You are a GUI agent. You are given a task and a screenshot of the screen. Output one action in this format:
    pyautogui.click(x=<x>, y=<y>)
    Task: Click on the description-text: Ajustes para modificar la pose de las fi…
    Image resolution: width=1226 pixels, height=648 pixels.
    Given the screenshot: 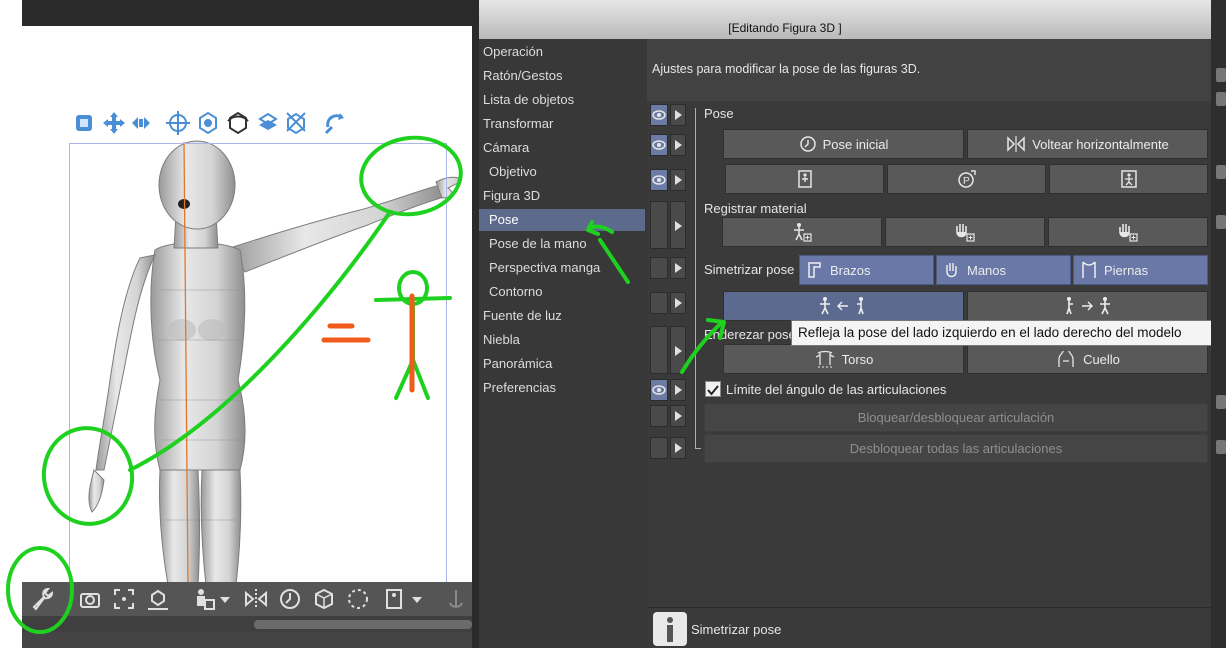 What is the action you would take?
    pyautogui.click(x=786, y=69)
    